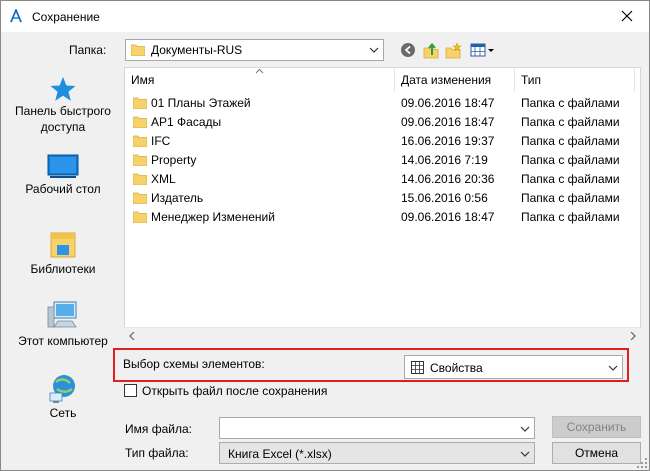  What do you see at coordinates (177, 197) in the screenshot?
I see `file-name: Издатель` at bounding box center [177, 197].